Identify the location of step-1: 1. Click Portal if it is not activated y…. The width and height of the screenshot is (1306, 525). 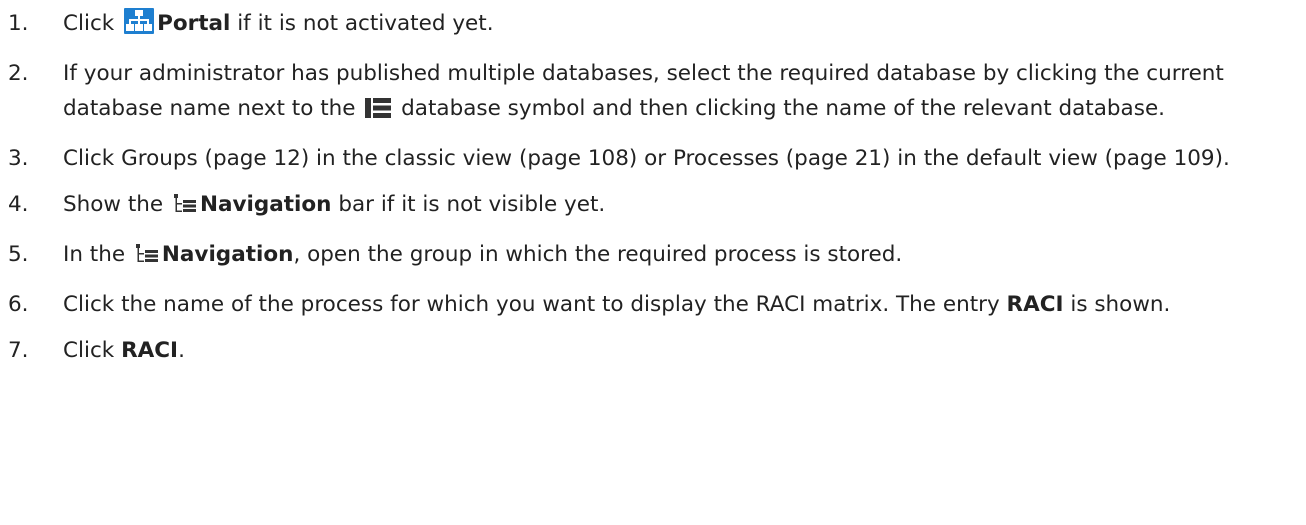
(653, 25).